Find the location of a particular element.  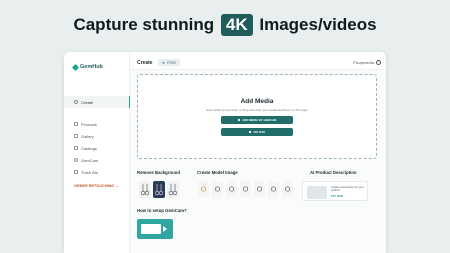

upload-title: Add Media is located at coordinates (257, 101).